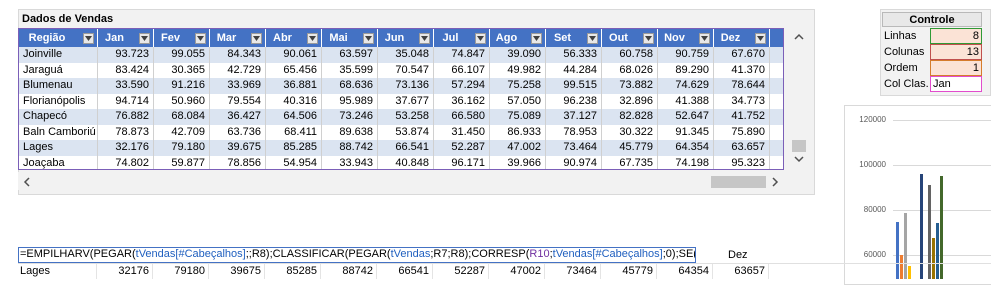 This screenshot has width=991, height=285. Describe the element at coordinates (27, 182) in the screenshot. I see `scroll-left-icon` at that location.